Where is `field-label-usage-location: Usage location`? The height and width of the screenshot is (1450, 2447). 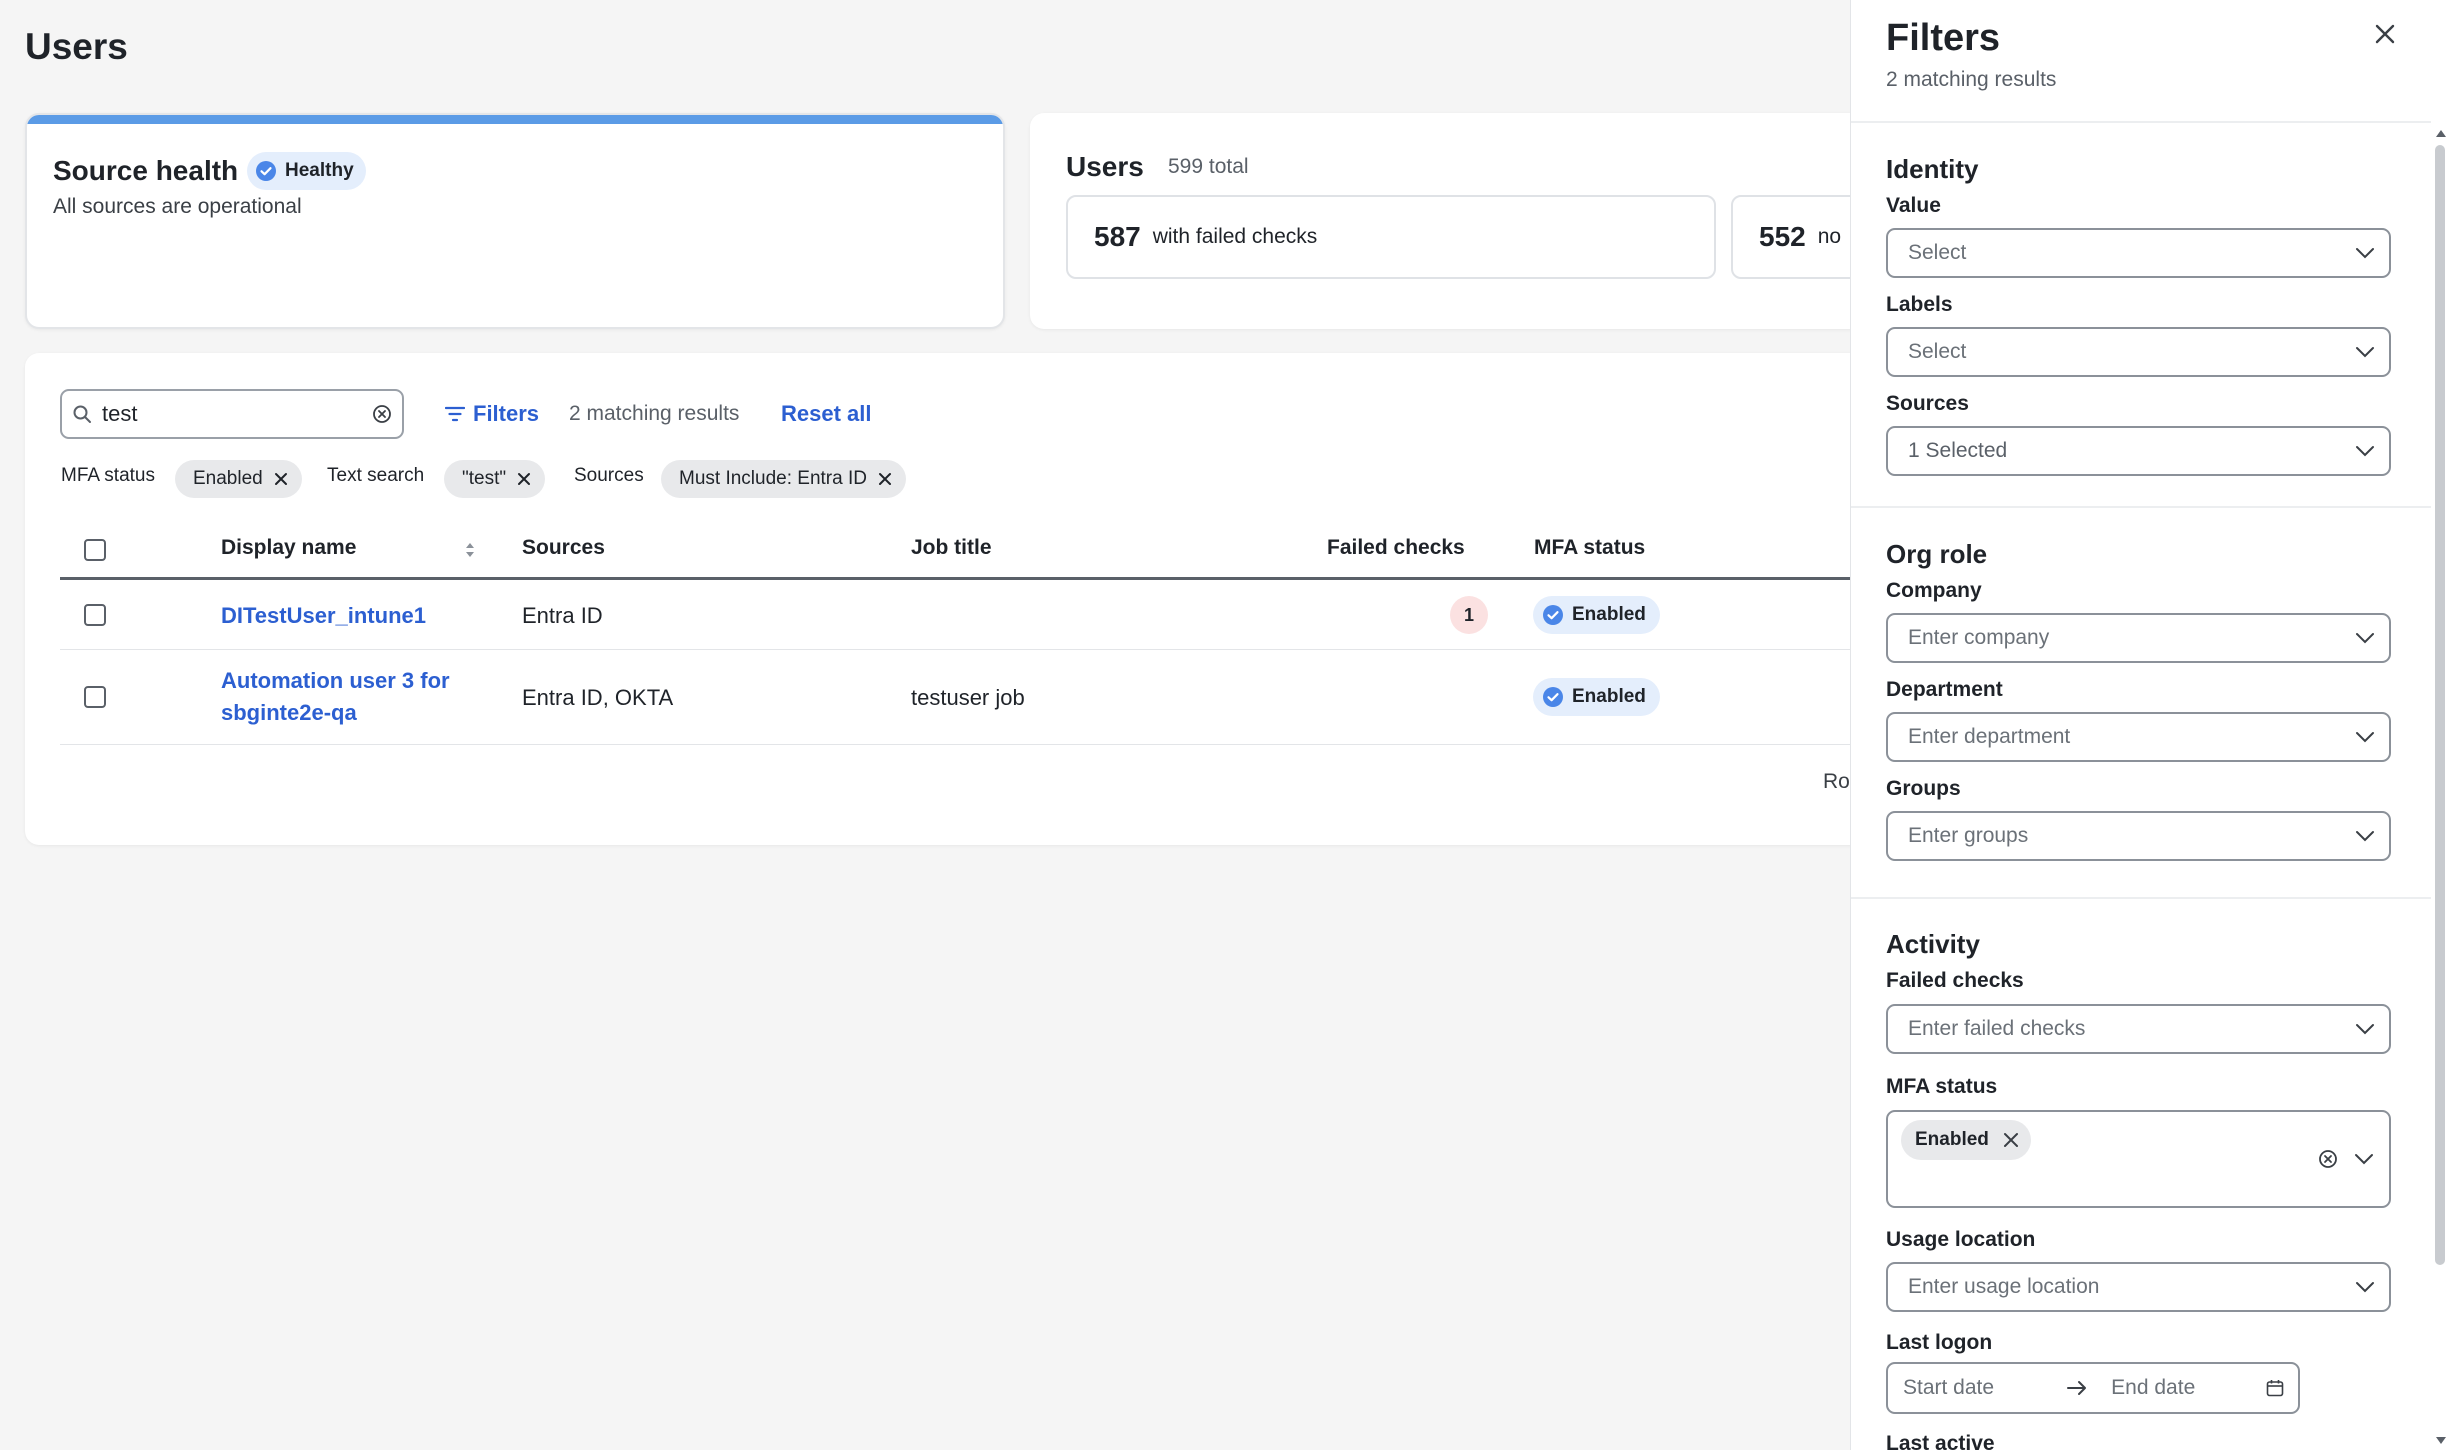
field-label-usage-location: Usage location is located at coordinates (1961, 1239).